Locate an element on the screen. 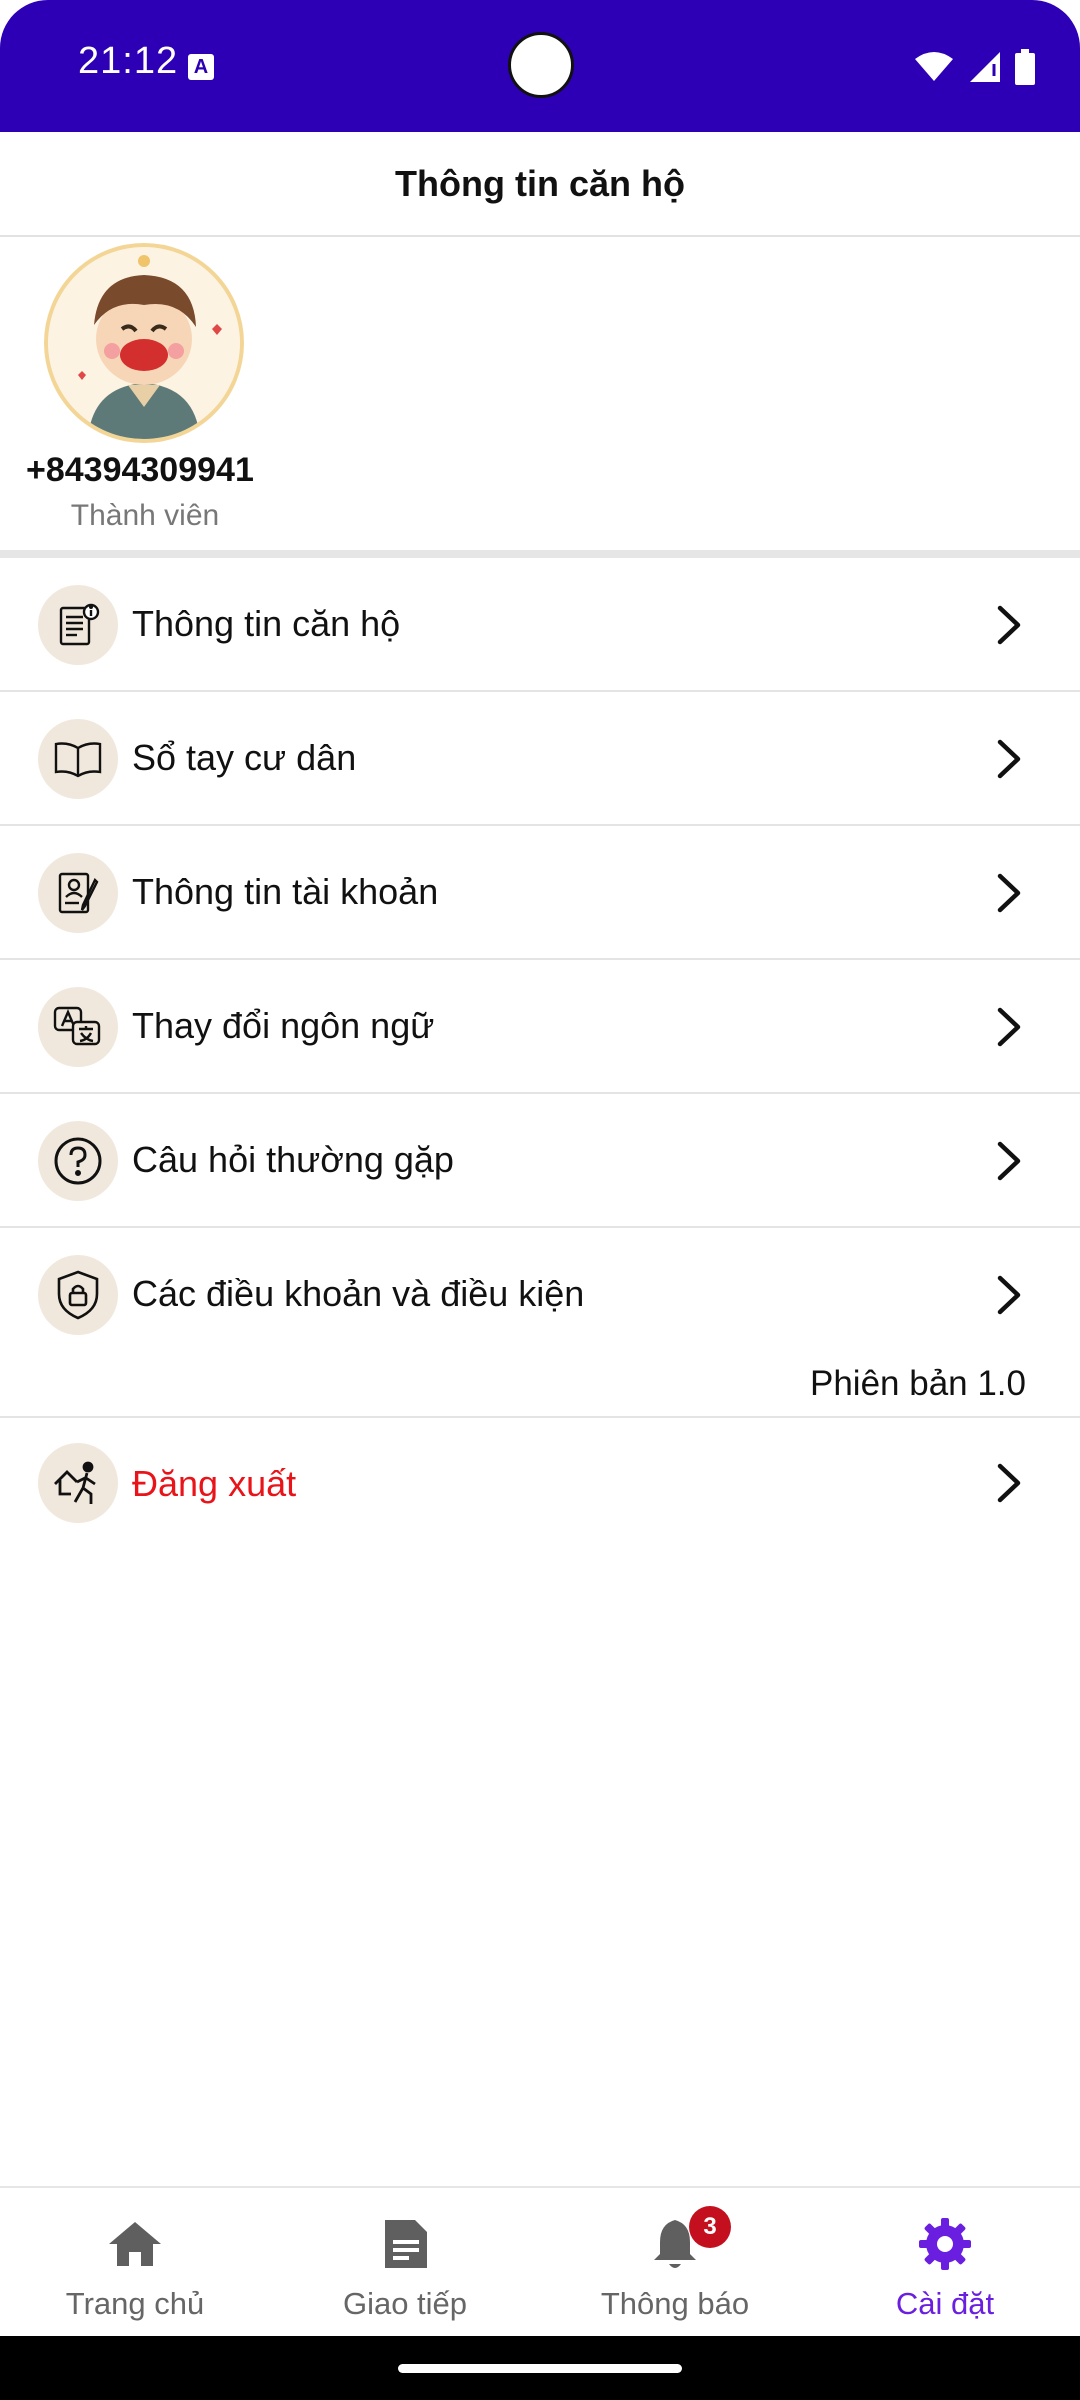  nav-label: Cài đặt is located at coordinates (945, 2303).